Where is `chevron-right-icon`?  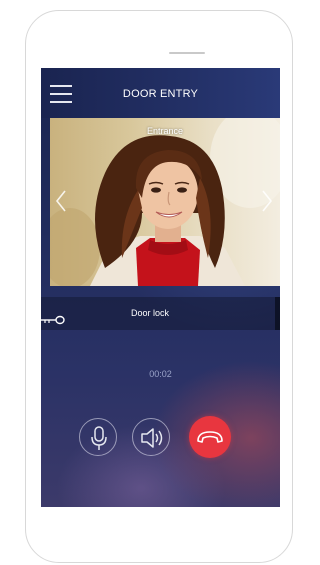
chevron-right-icon is located at coordinates (266, 201).